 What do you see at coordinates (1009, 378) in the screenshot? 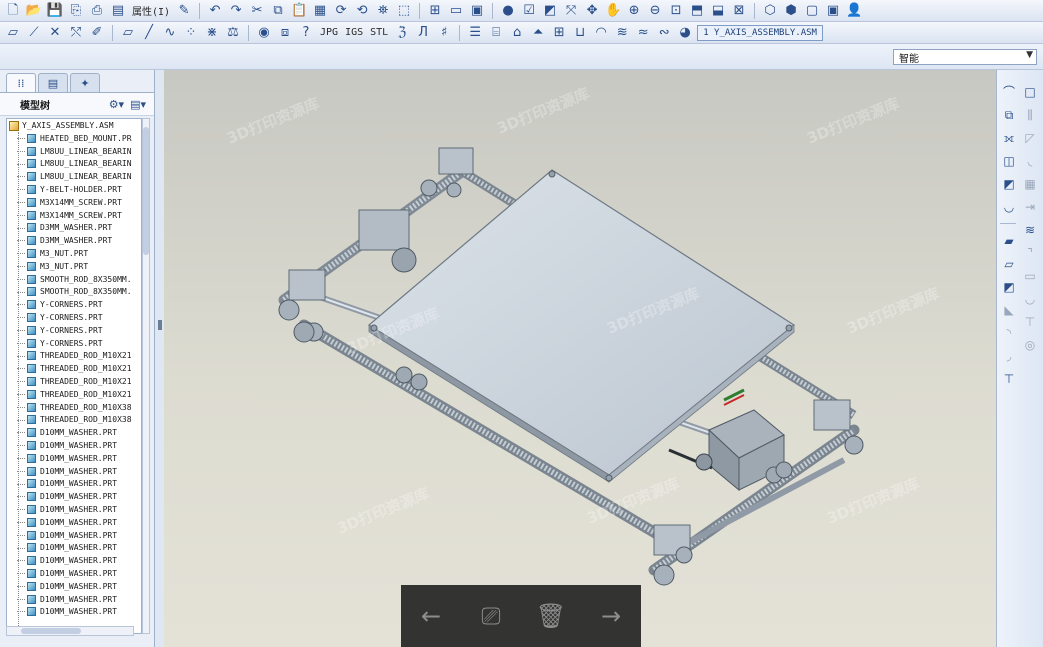
I see `shell-tool-icon: ⊤` at bounding box center [1009, 378].